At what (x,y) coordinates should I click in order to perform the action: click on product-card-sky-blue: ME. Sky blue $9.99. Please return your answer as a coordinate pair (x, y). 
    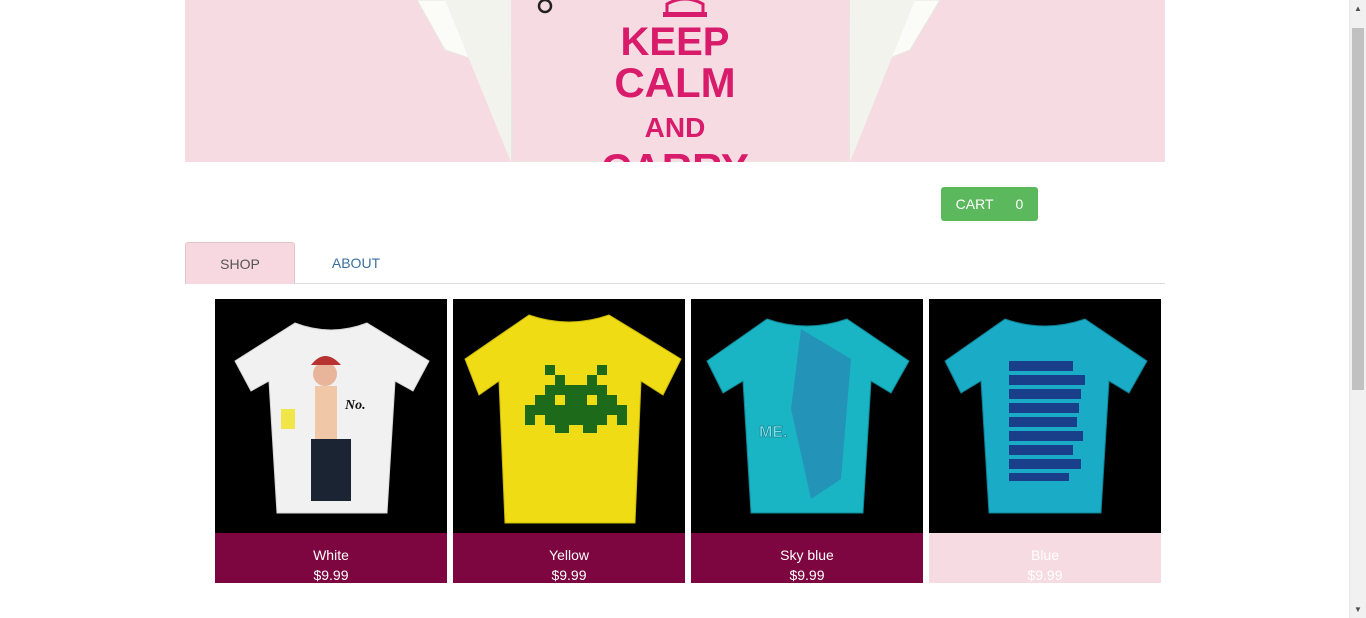
    Looking at the image, I should click on (807, 441).